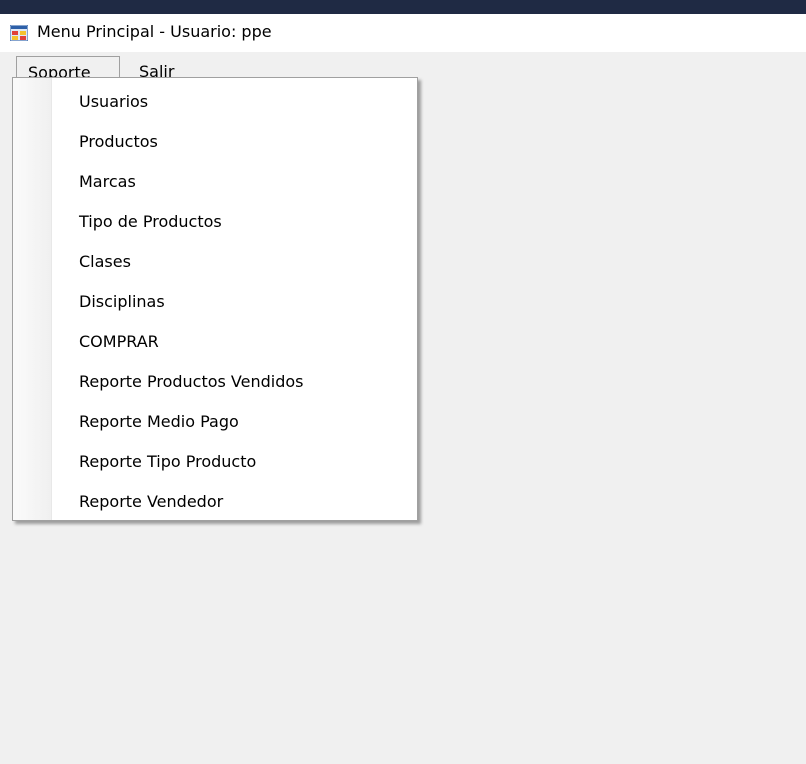 Image resolution: width=806 pixels, height=764 pixels. Describe the element at coordinates (215, 423) in the screenshot. I see `menu-item-reporte-medio-pago: Reporte Medio Pago` at that location.